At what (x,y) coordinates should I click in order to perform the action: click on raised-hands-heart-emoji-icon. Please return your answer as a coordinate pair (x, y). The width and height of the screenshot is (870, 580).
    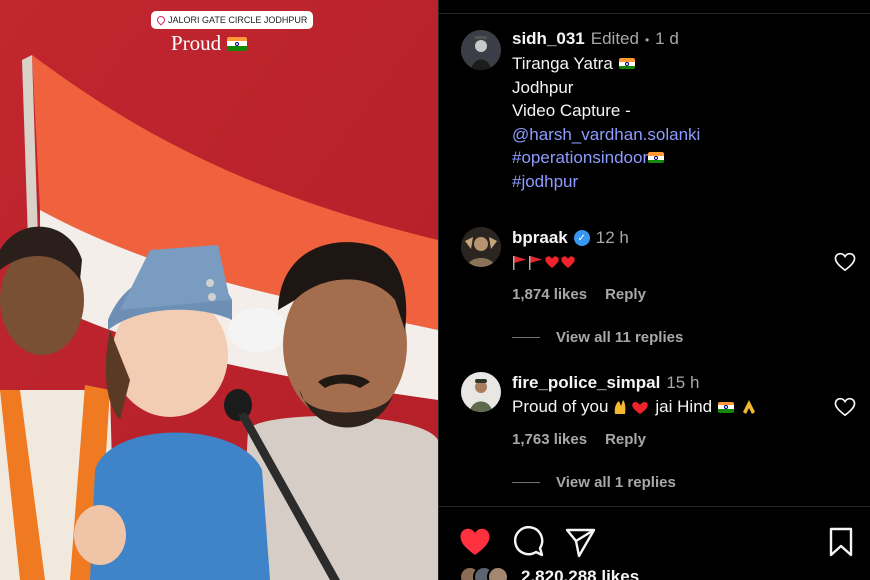
    Looking at the image, I should click on (632, 407).